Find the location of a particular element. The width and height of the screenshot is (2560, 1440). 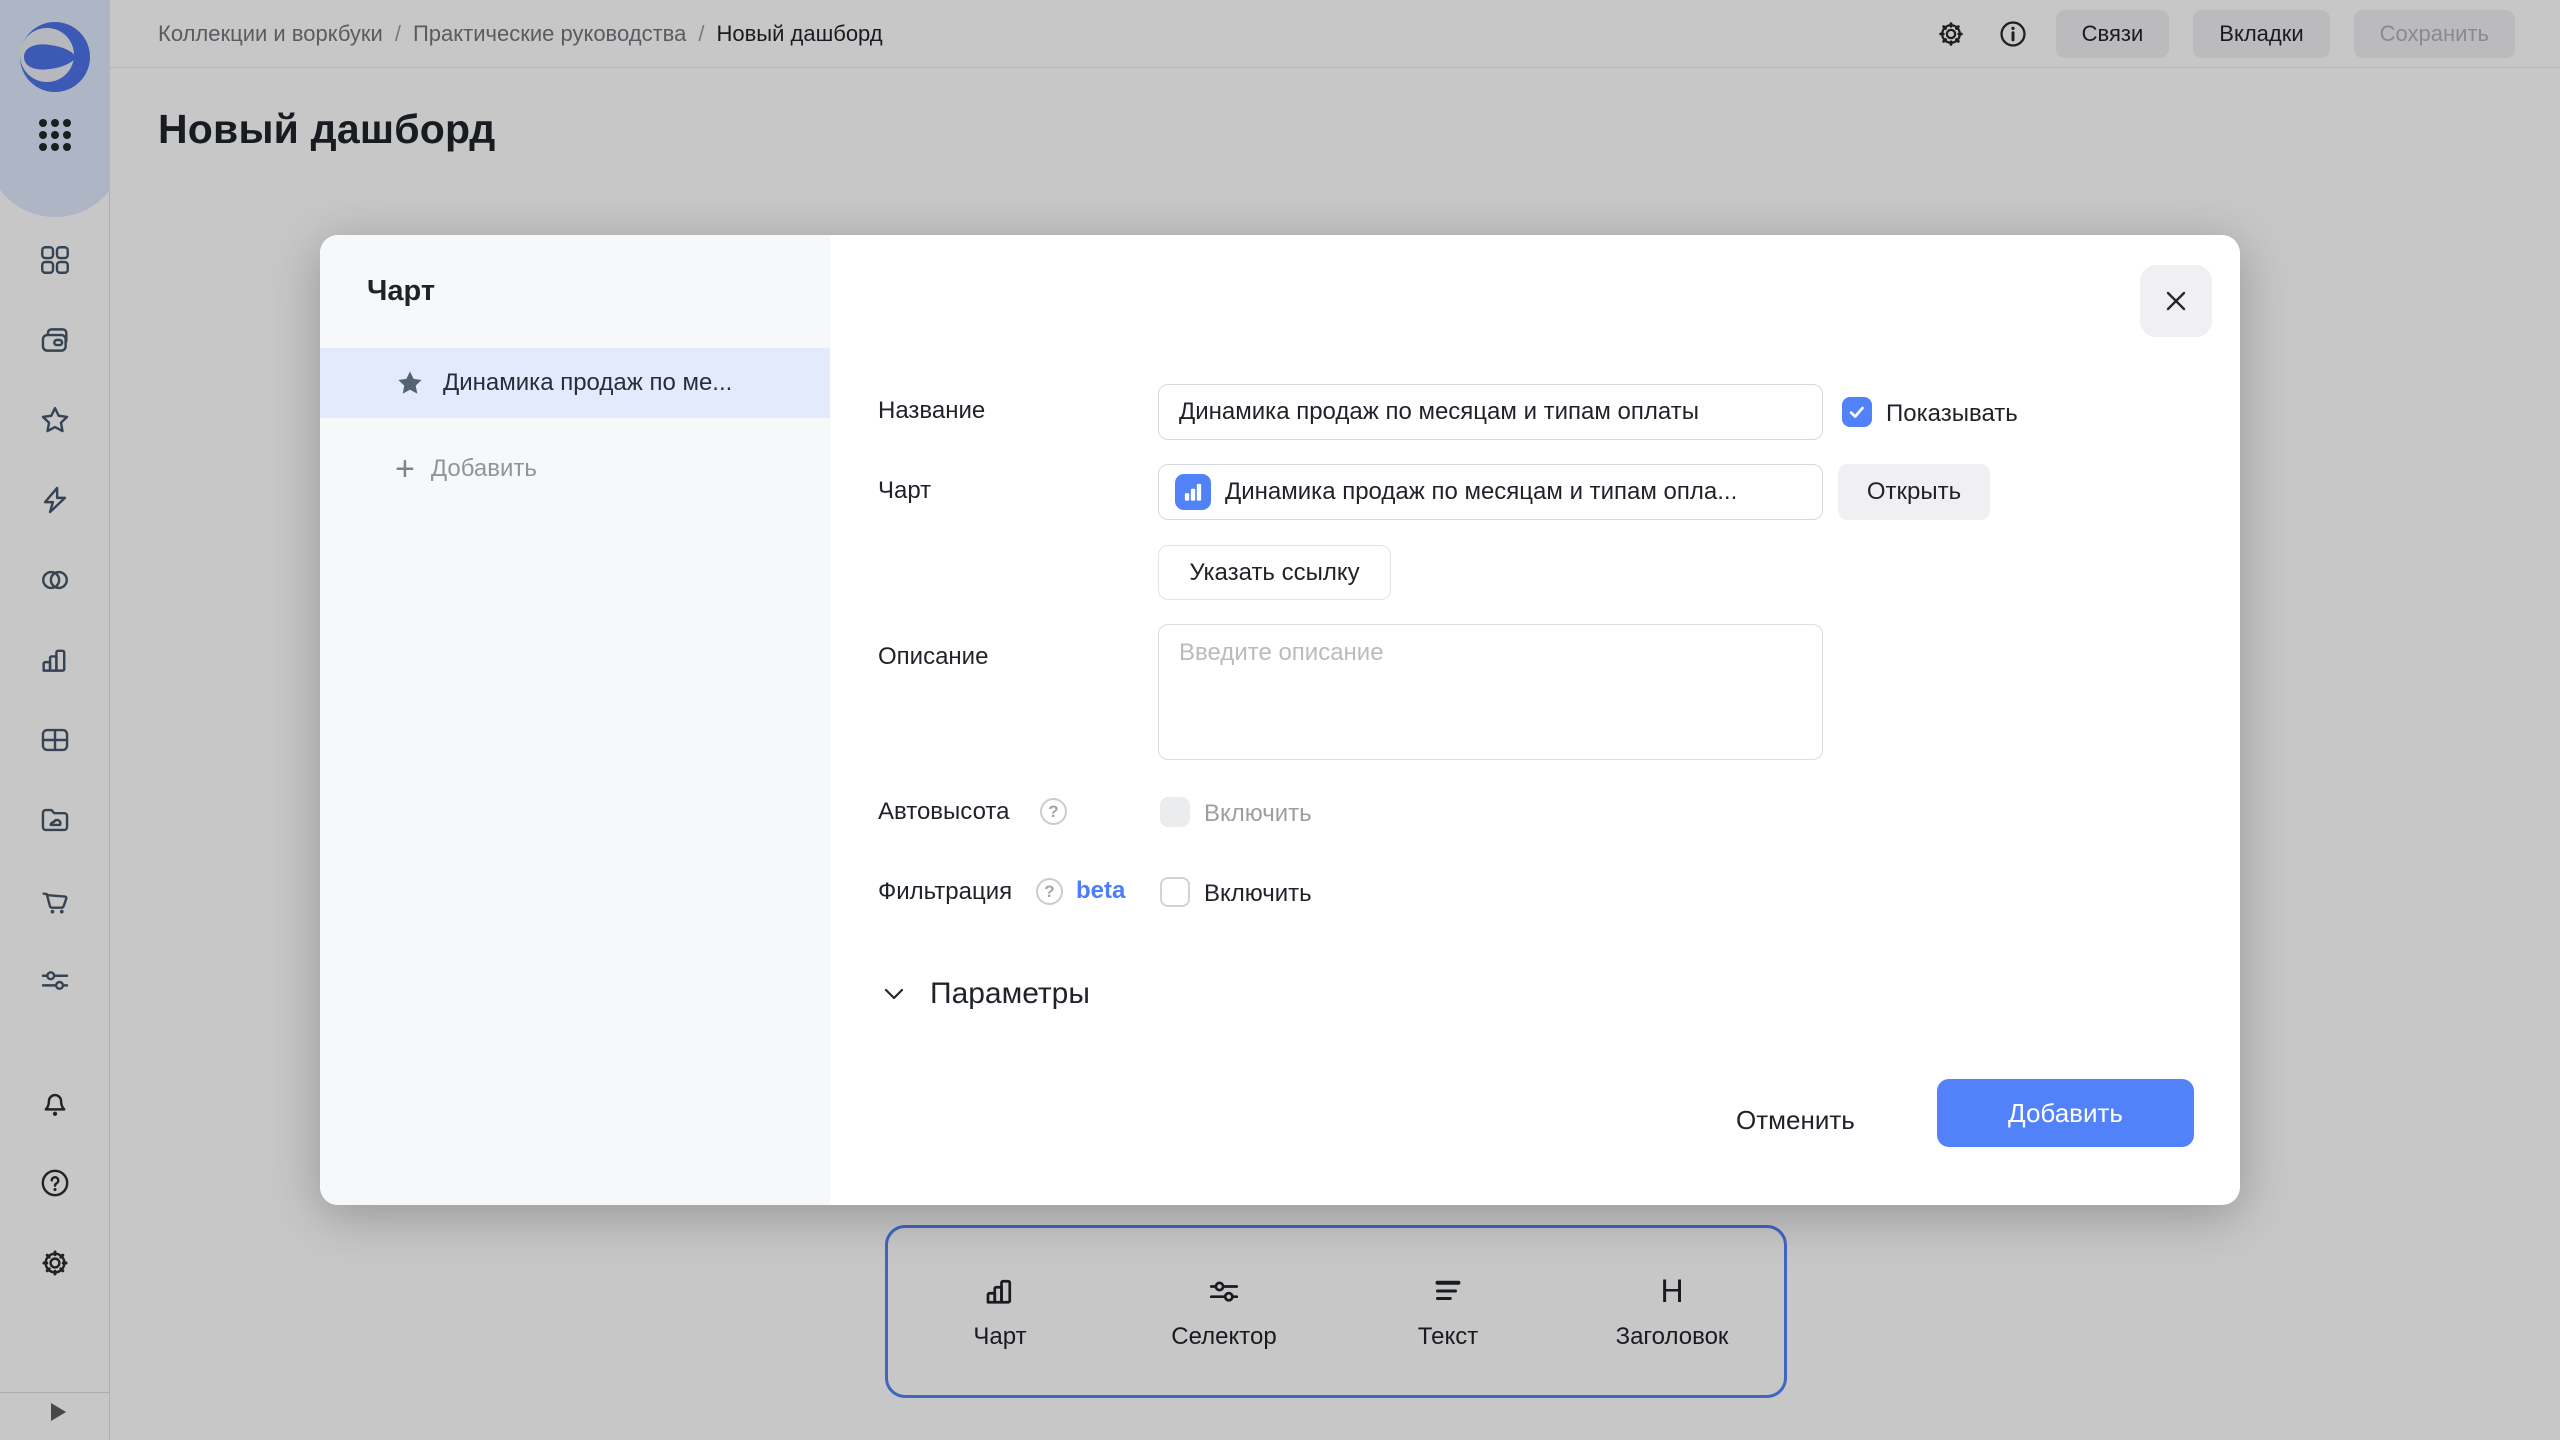

name-input is located at coordinates (1490, 412).